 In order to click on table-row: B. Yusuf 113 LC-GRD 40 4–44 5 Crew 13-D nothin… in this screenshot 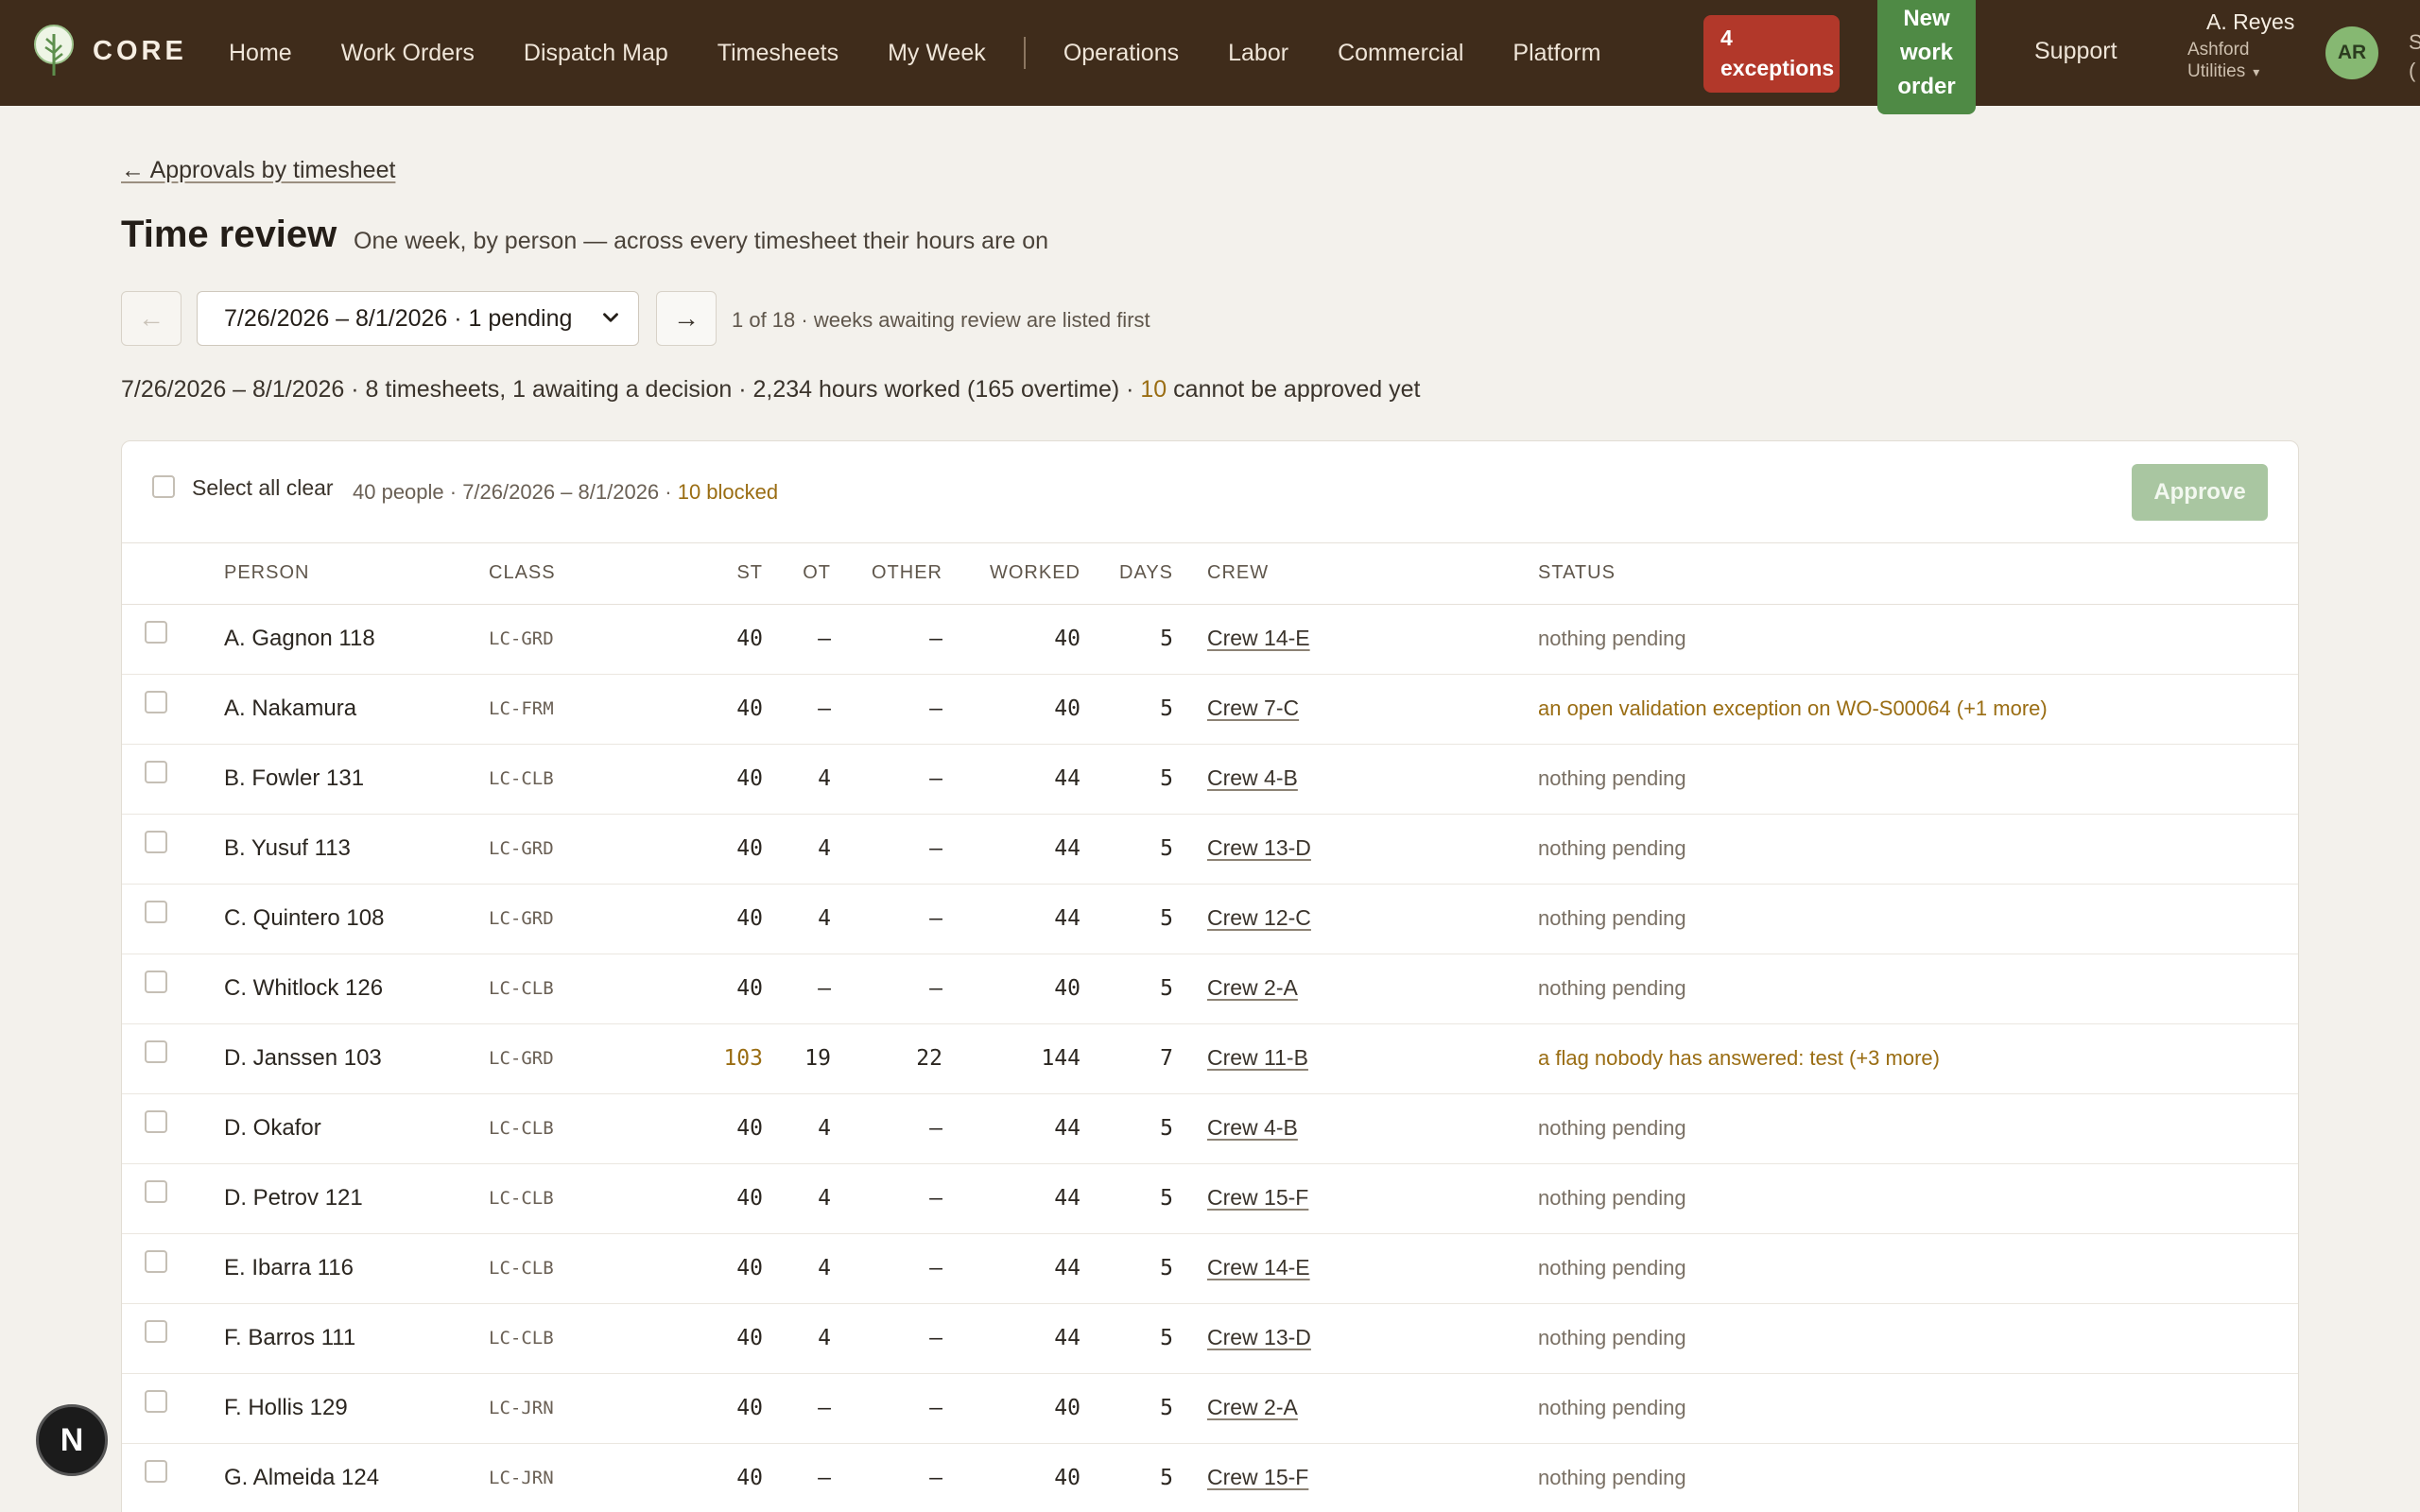, I will do `click(1210, 849)`.